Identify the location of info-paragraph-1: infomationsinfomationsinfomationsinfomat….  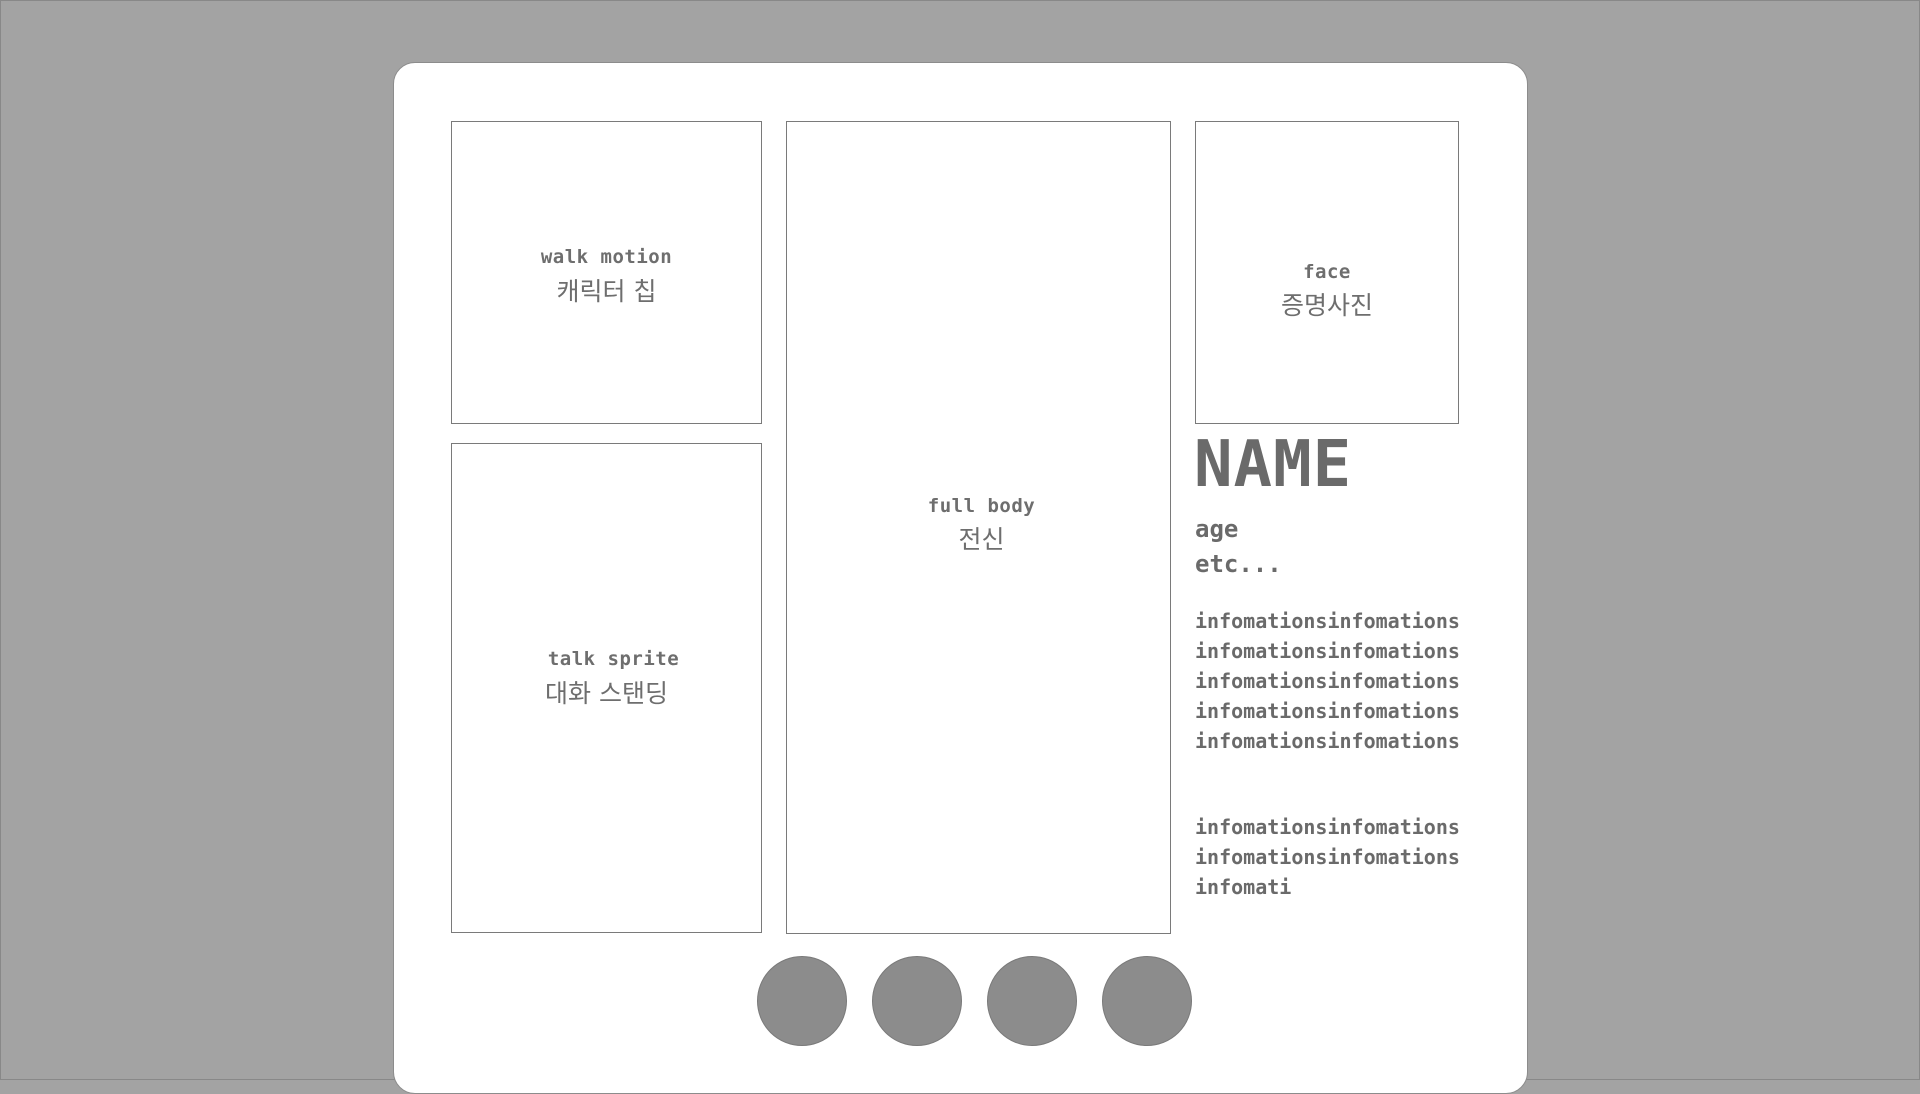
(1327, 681).